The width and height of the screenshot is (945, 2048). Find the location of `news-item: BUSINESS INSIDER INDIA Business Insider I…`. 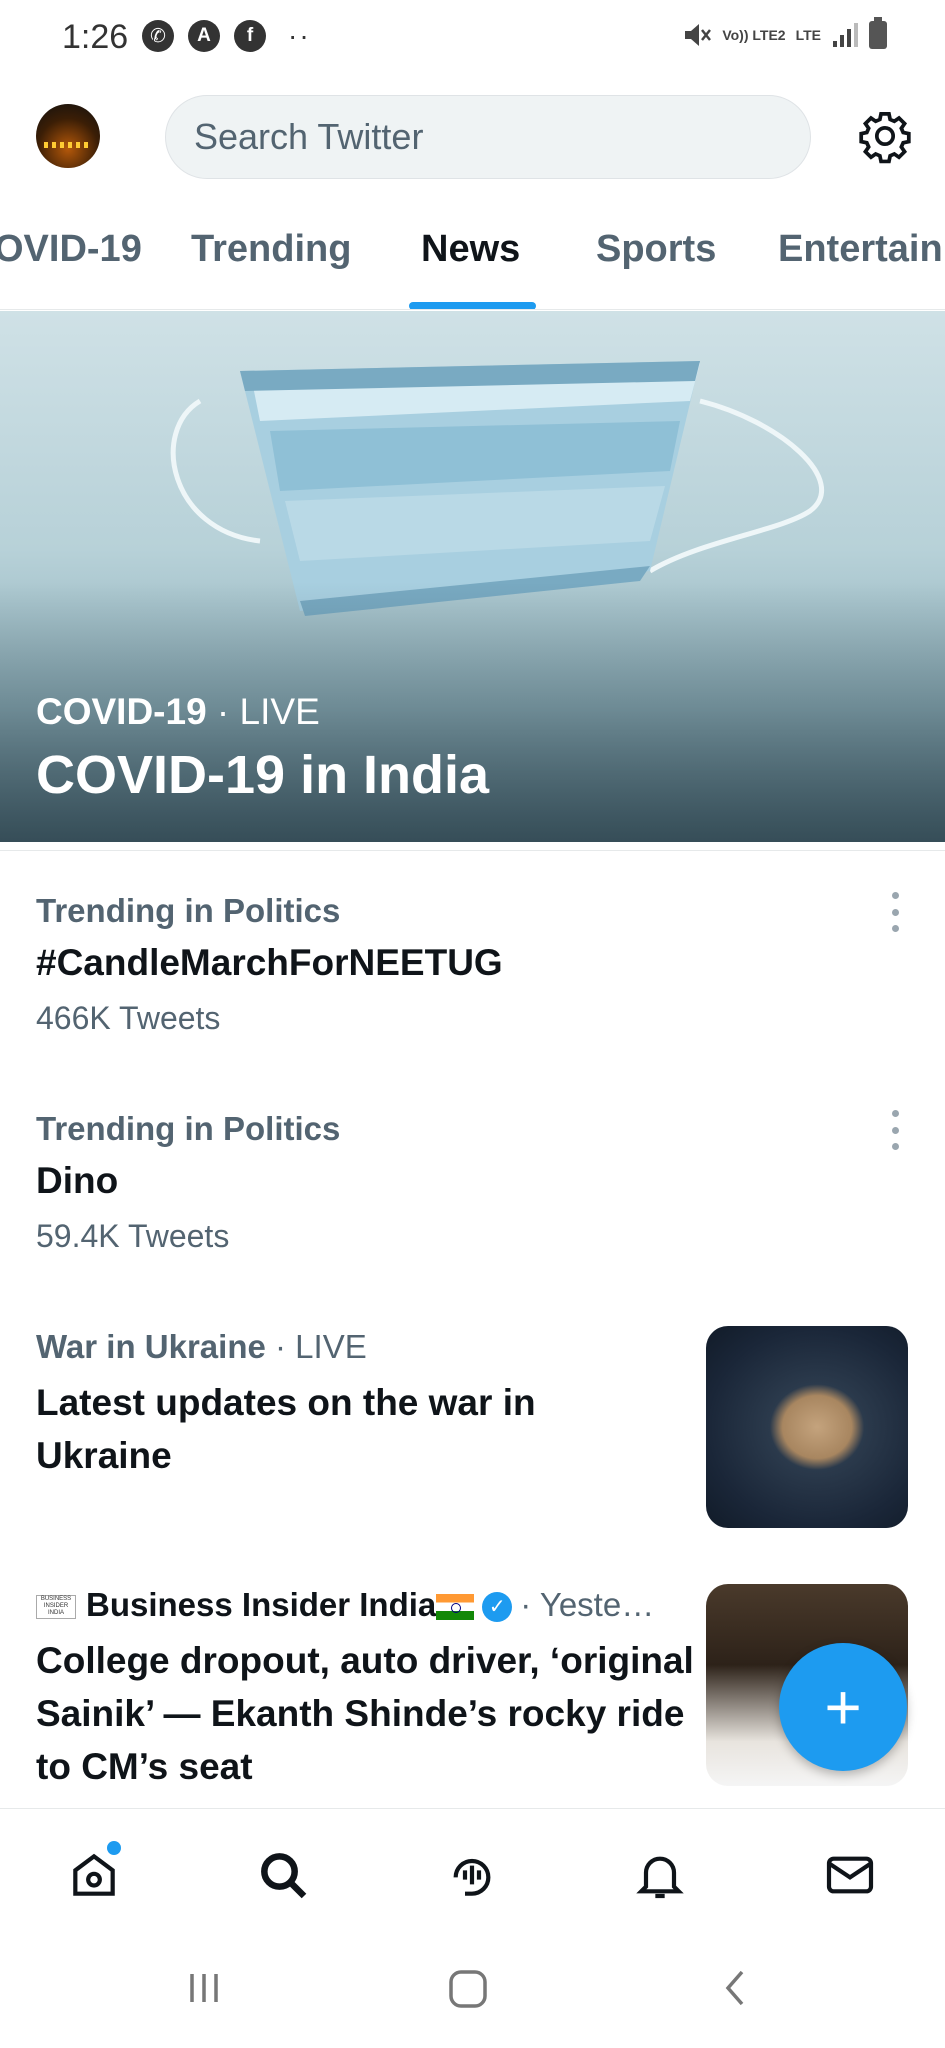

news-item: BUSINESS INSIDER INDIA Business Insider I… is located at coordinates (366, 1689).